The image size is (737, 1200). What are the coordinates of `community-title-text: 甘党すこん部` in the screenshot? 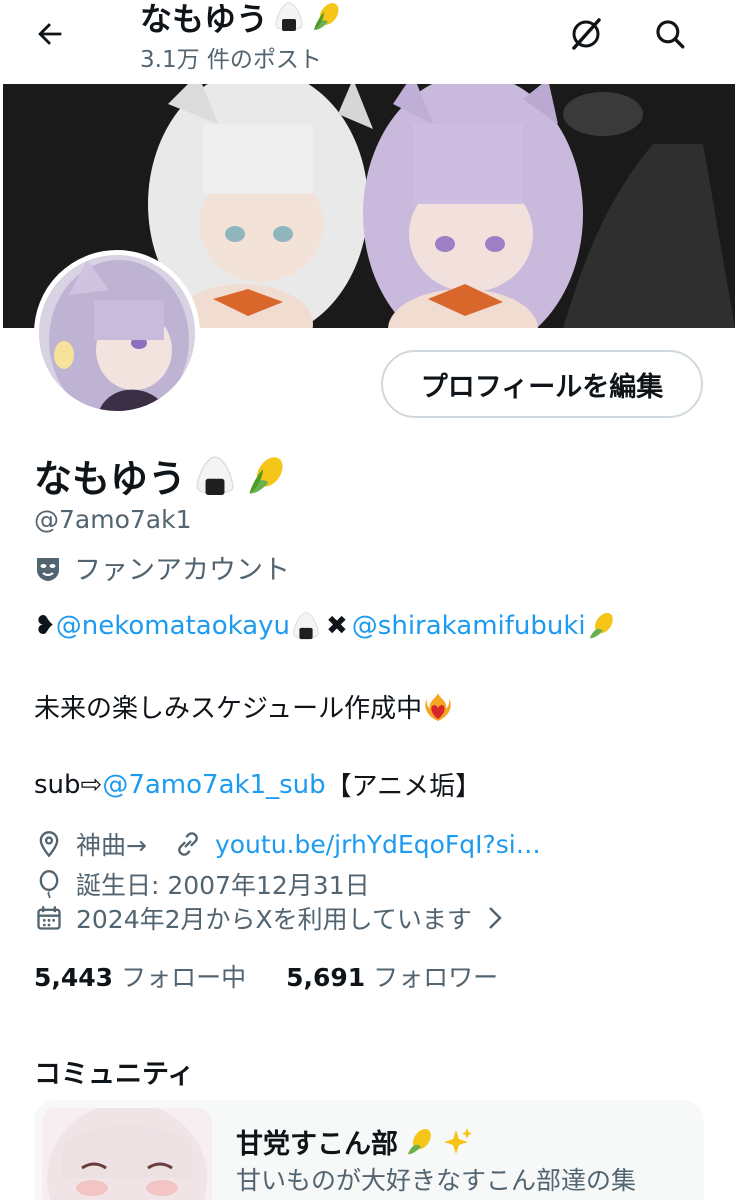 It's located at (317, 1144).